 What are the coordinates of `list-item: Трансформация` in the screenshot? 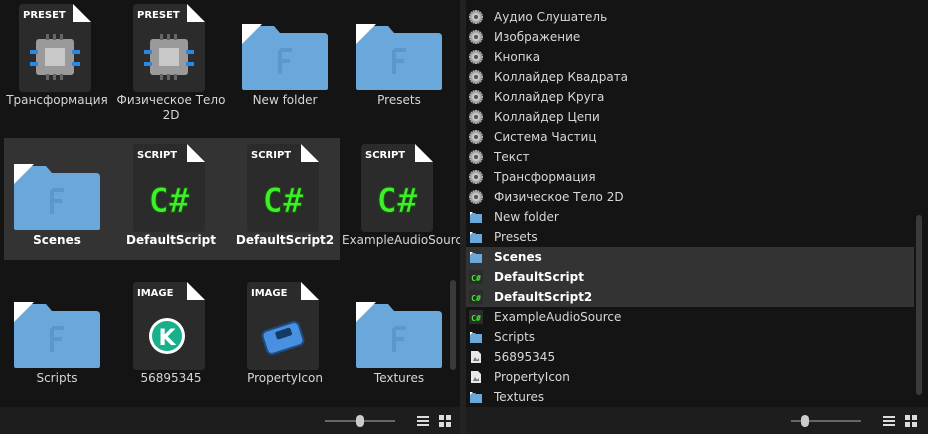 It's located at (690, 177).